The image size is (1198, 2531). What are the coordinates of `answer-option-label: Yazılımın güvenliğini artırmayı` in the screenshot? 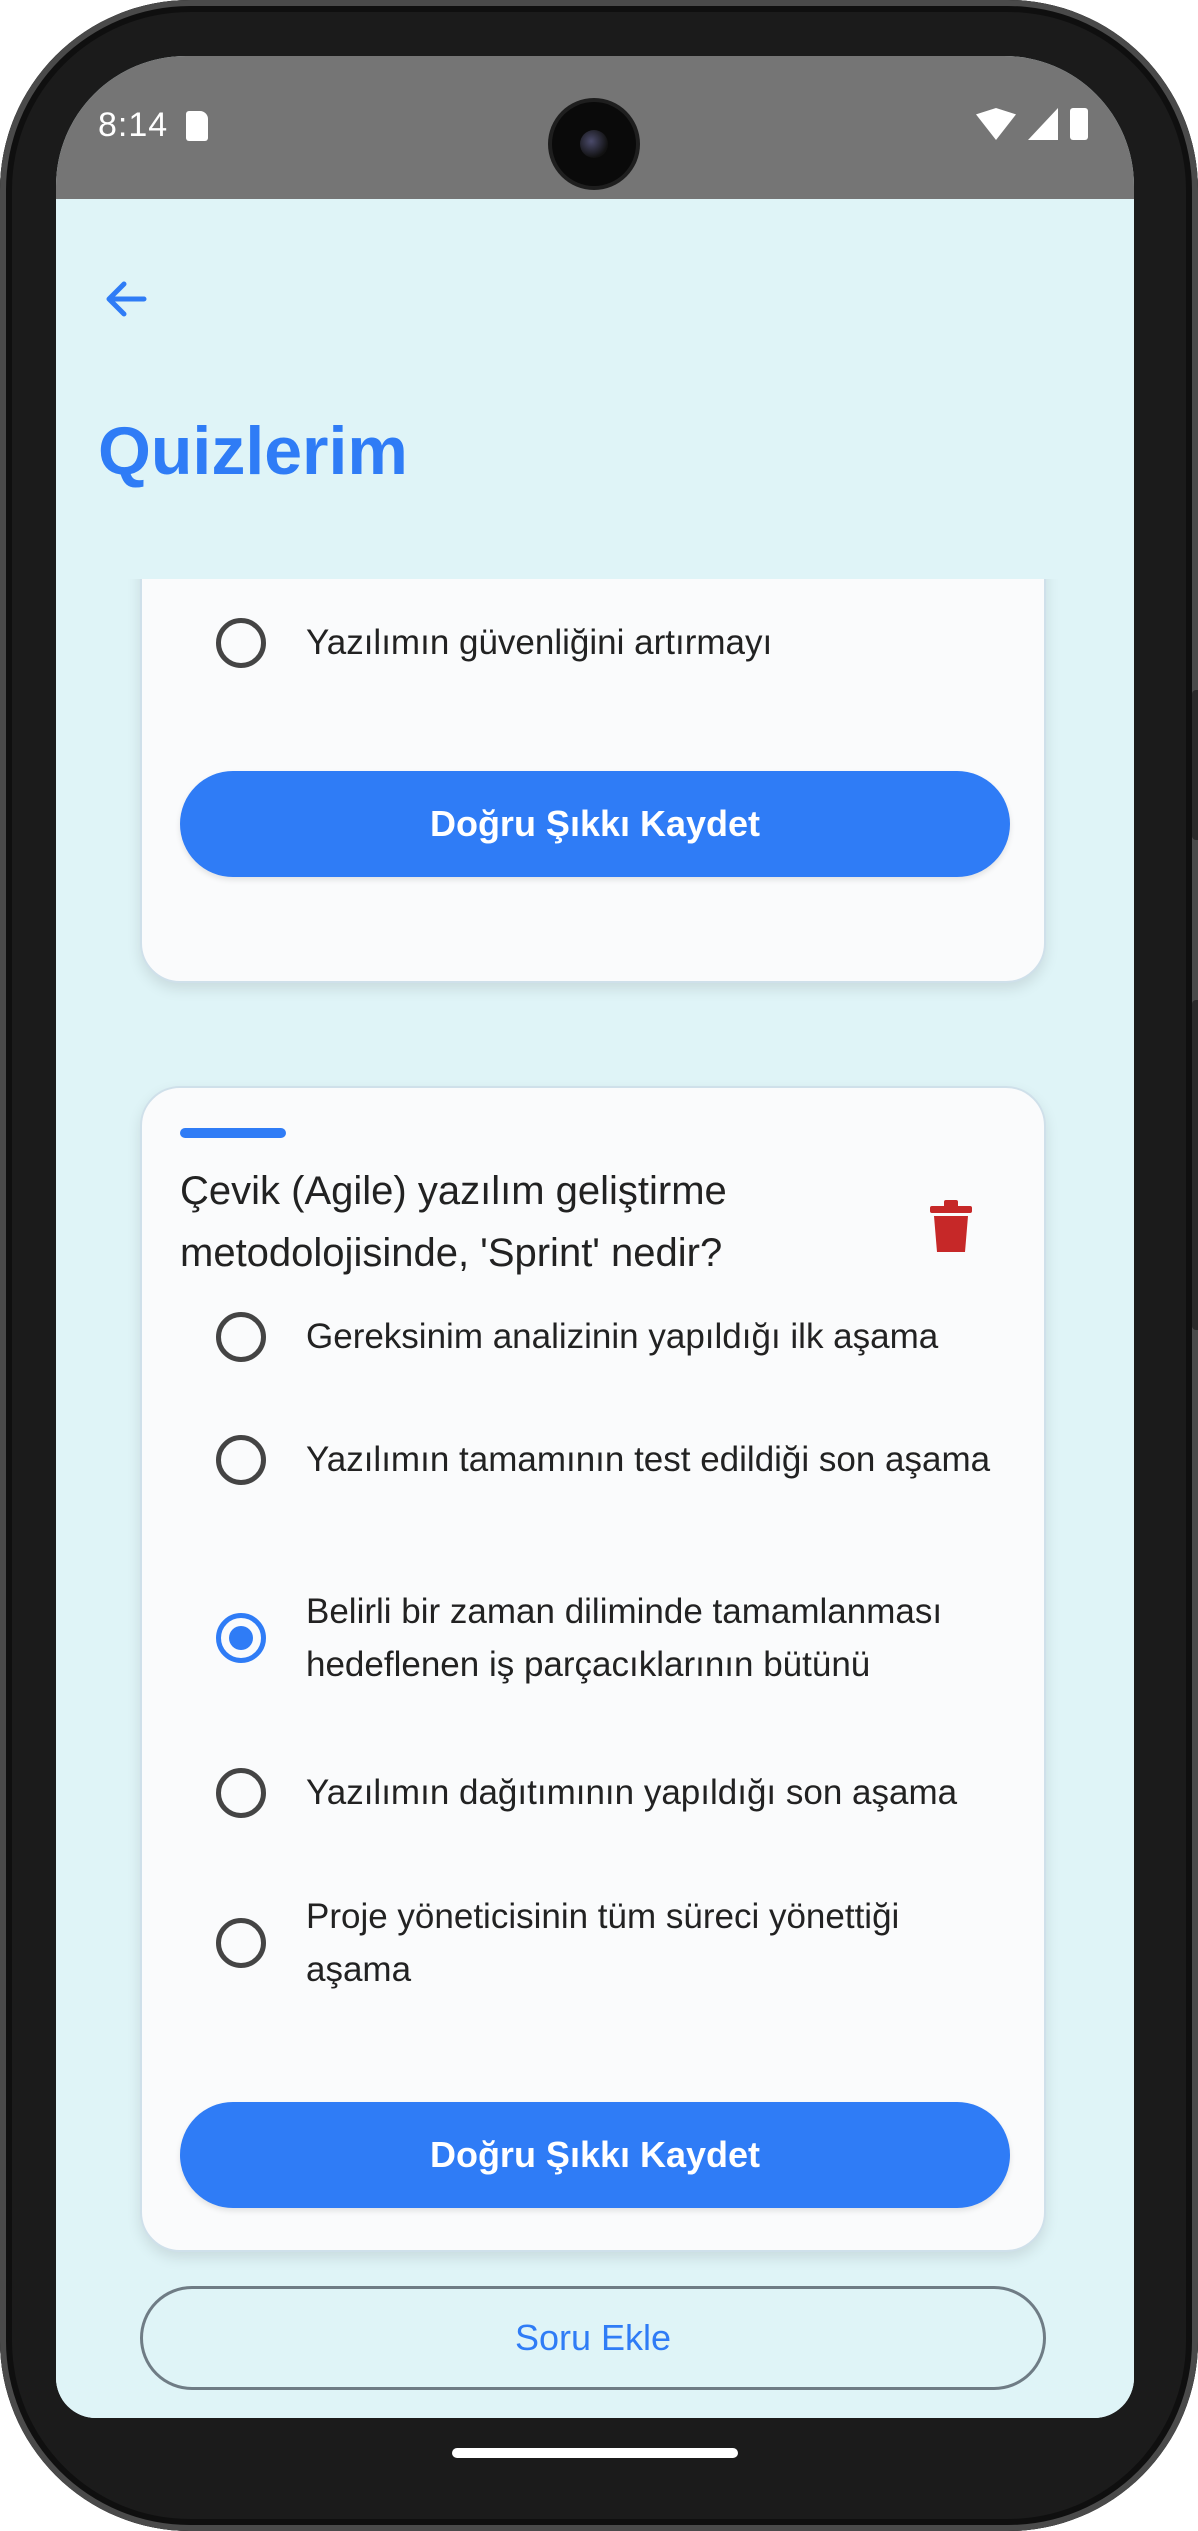 It's located at (539, 642).